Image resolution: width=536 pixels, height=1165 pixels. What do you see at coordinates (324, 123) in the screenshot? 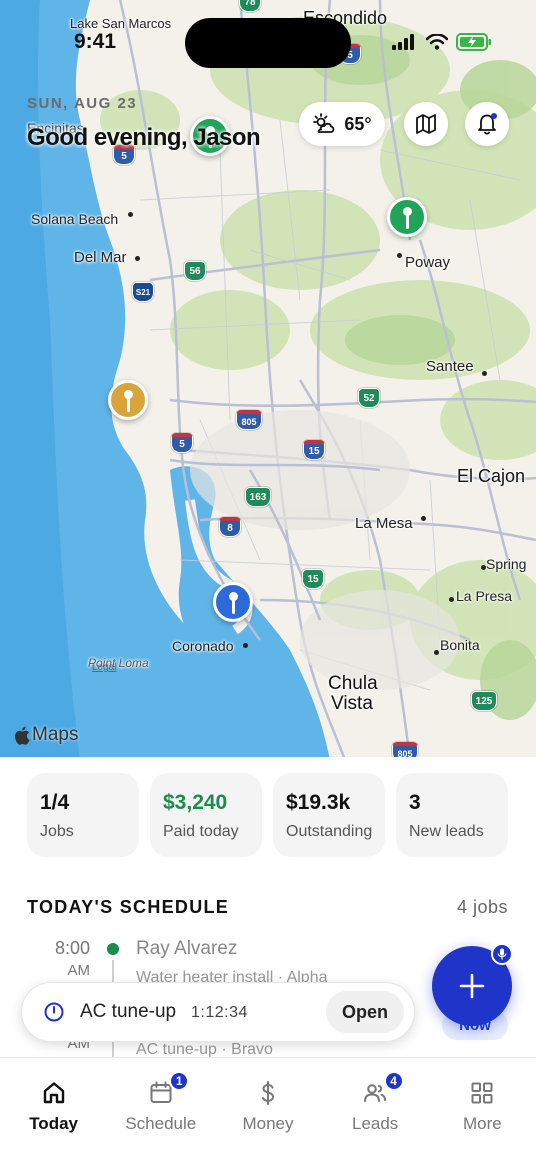
I see `cloud-sun-icon` at bounding box center [324, 123].